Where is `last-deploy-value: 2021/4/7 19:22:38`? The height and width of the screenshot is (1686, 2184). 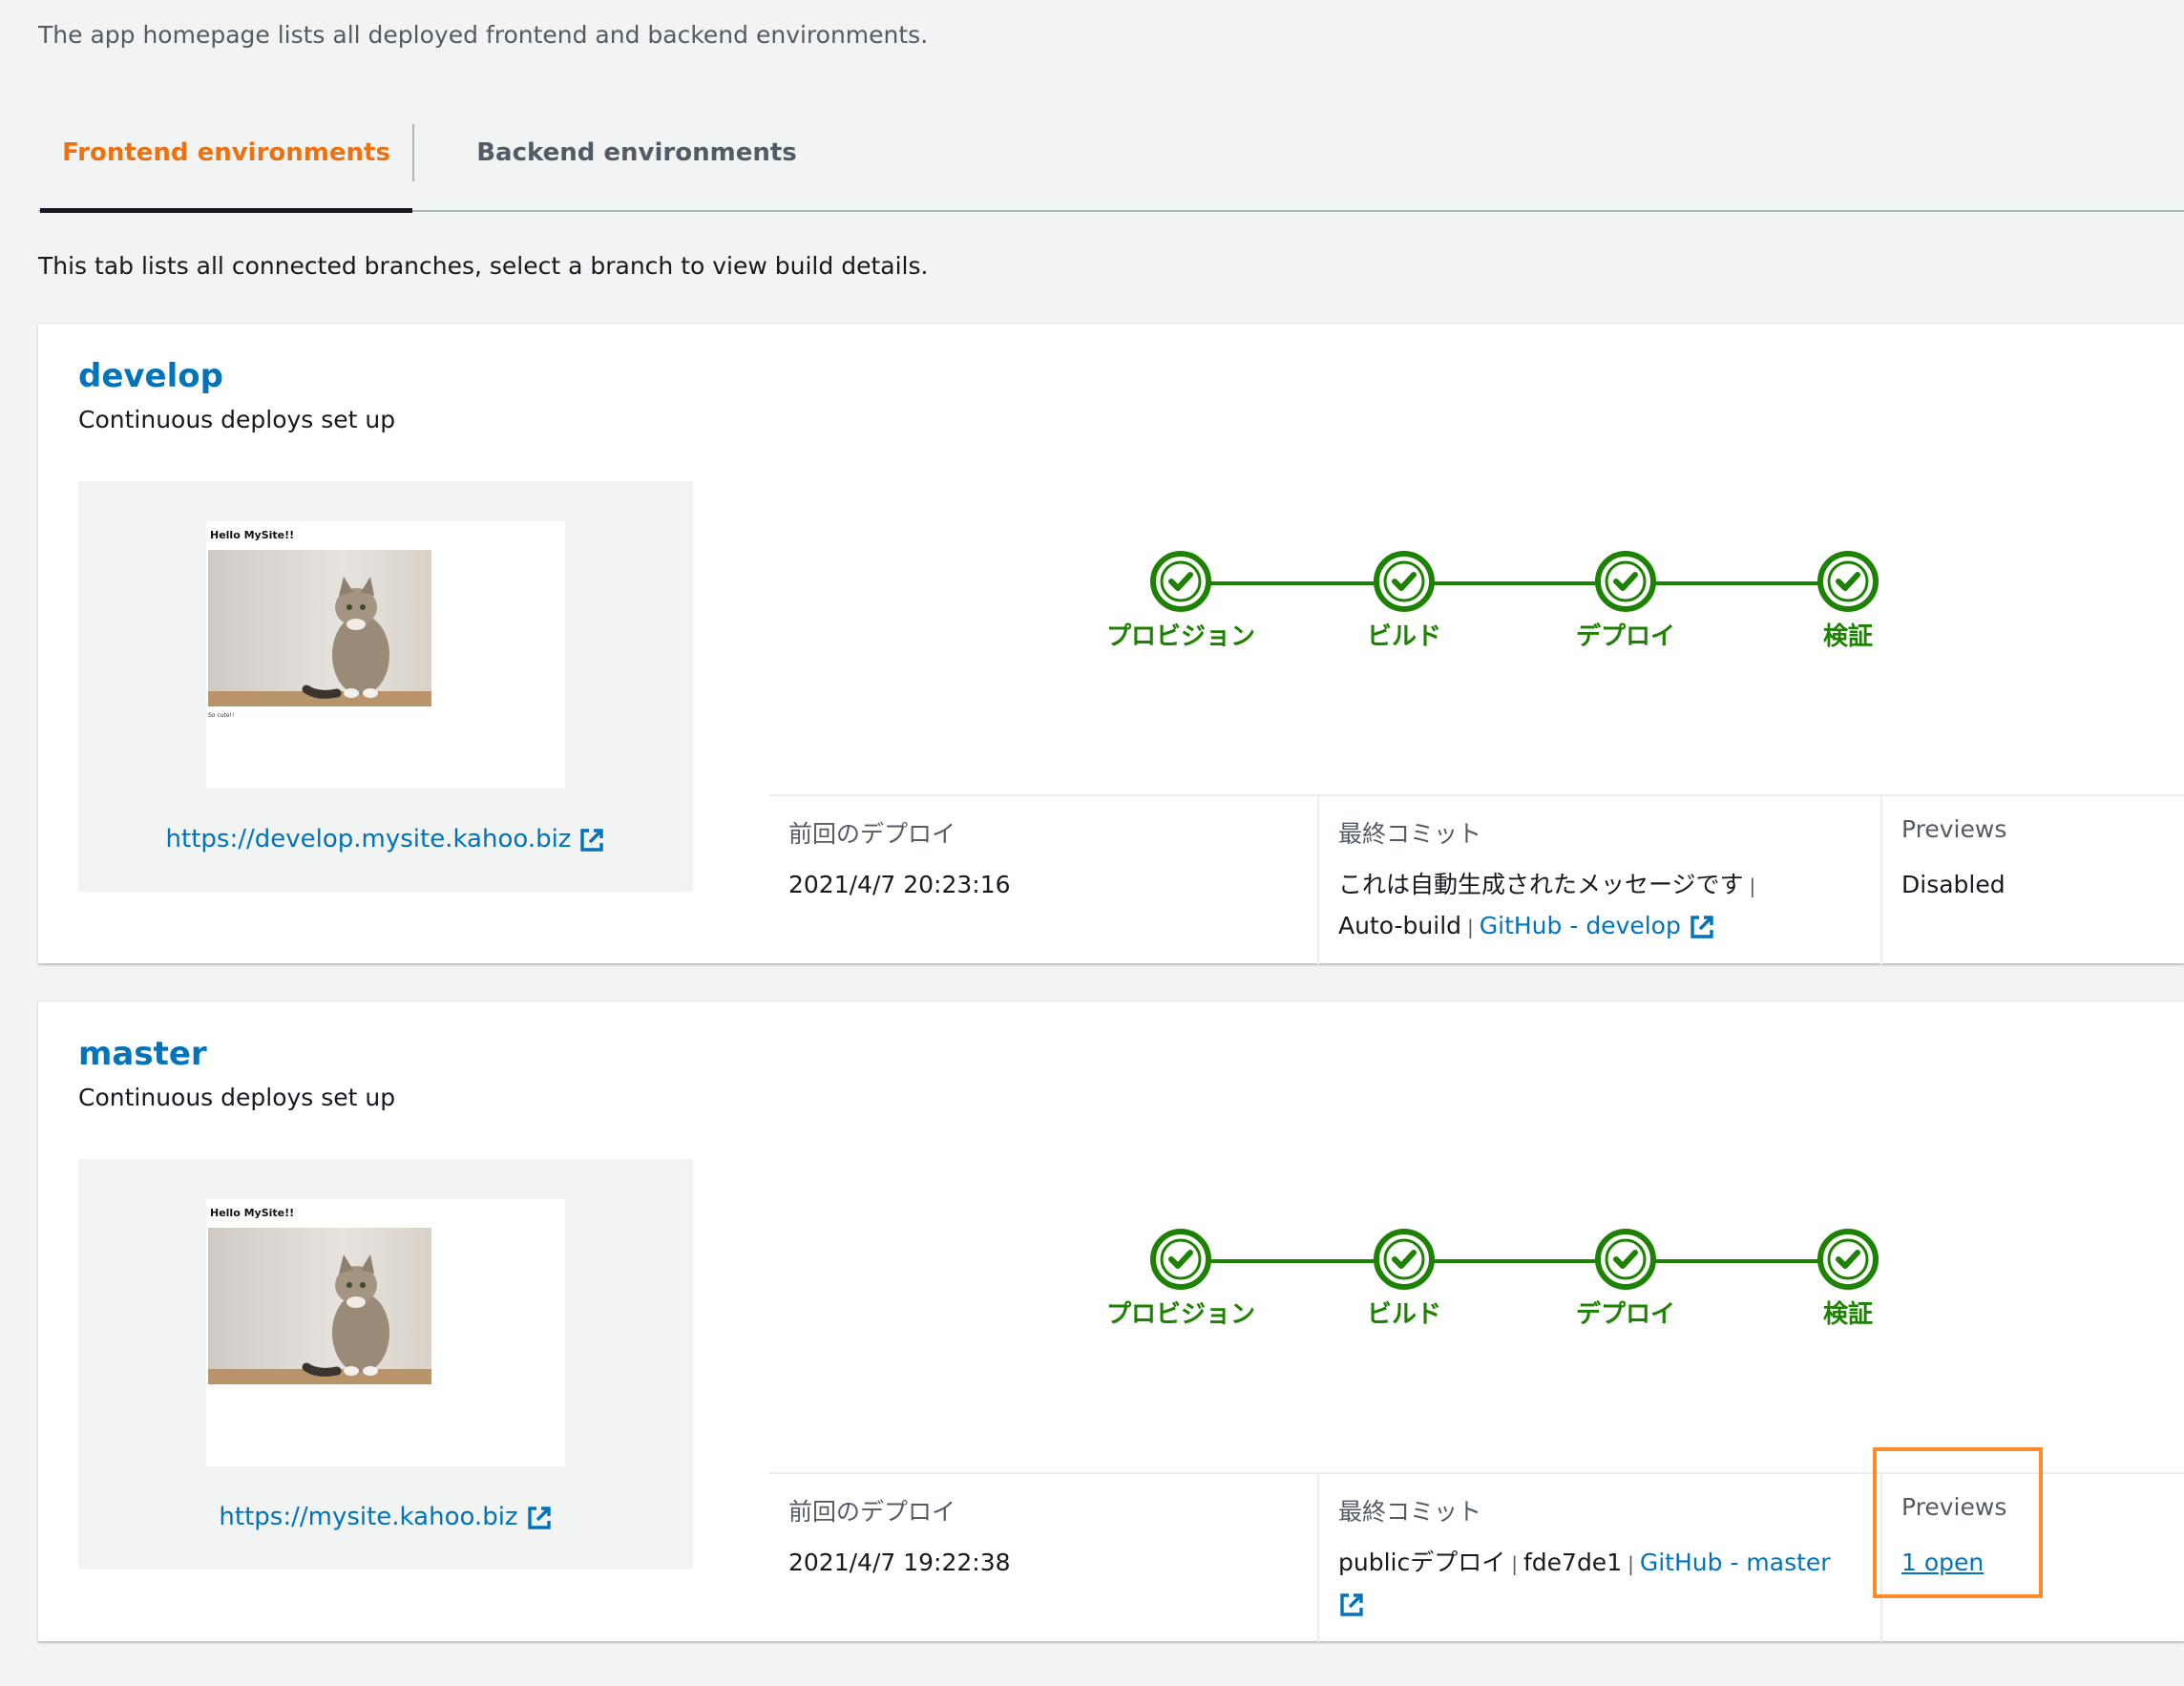
last-deploy-value: 2021/4/7 19:22:38 is located at coordinates (900, 1563).